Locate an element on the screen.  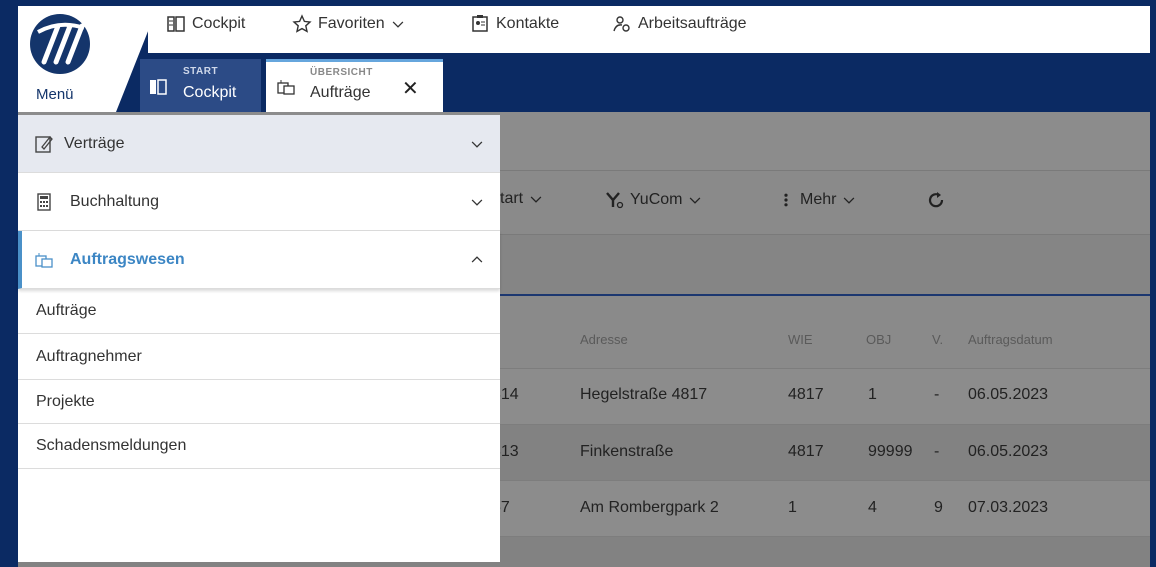
more-menu-button: Mehr is located at coordinates (817, 200).